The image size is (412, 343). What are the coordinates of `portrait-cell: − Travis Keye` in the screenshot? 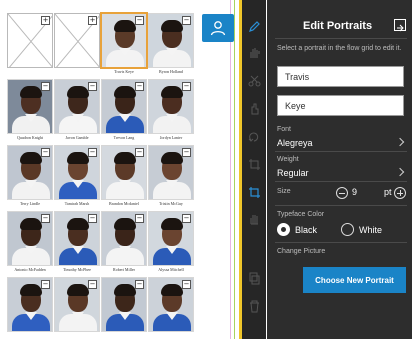 It's located at (124, 44).